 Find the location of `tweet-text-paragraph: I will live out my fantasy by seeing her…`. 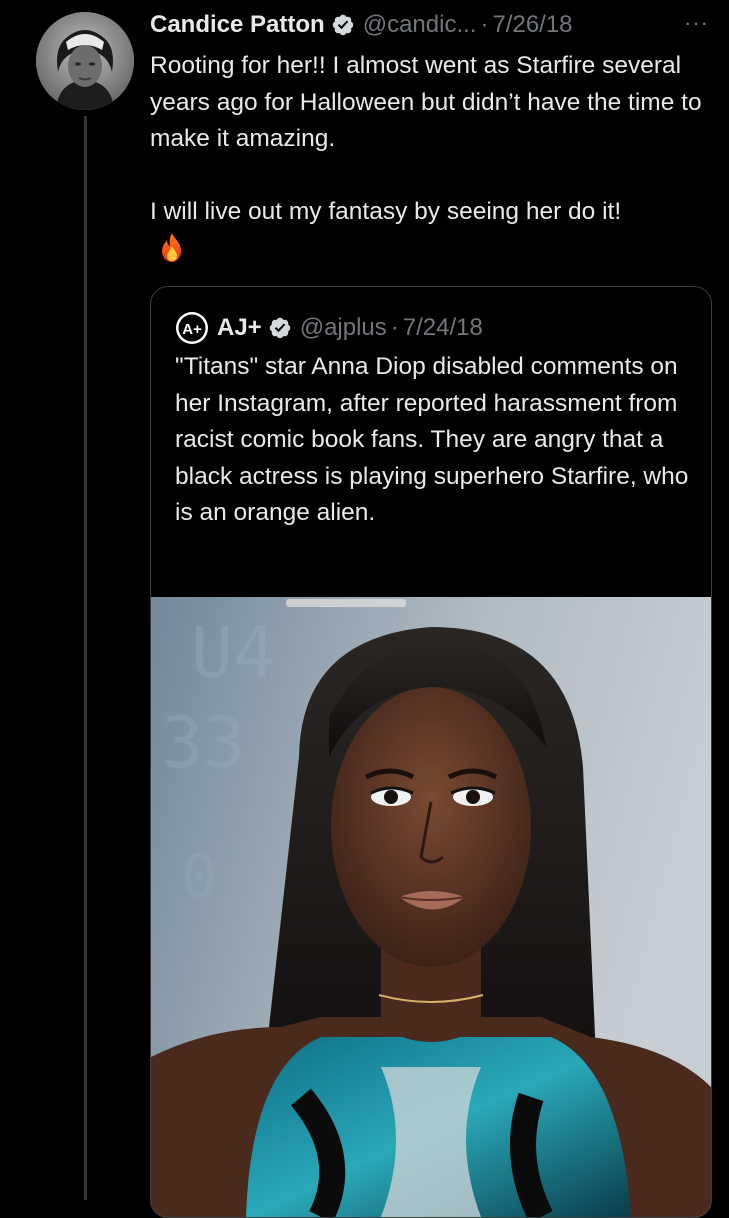

tweet-text-paragraph: I will live out my fantasy by seeing her… is located at coordinates (386, 211).